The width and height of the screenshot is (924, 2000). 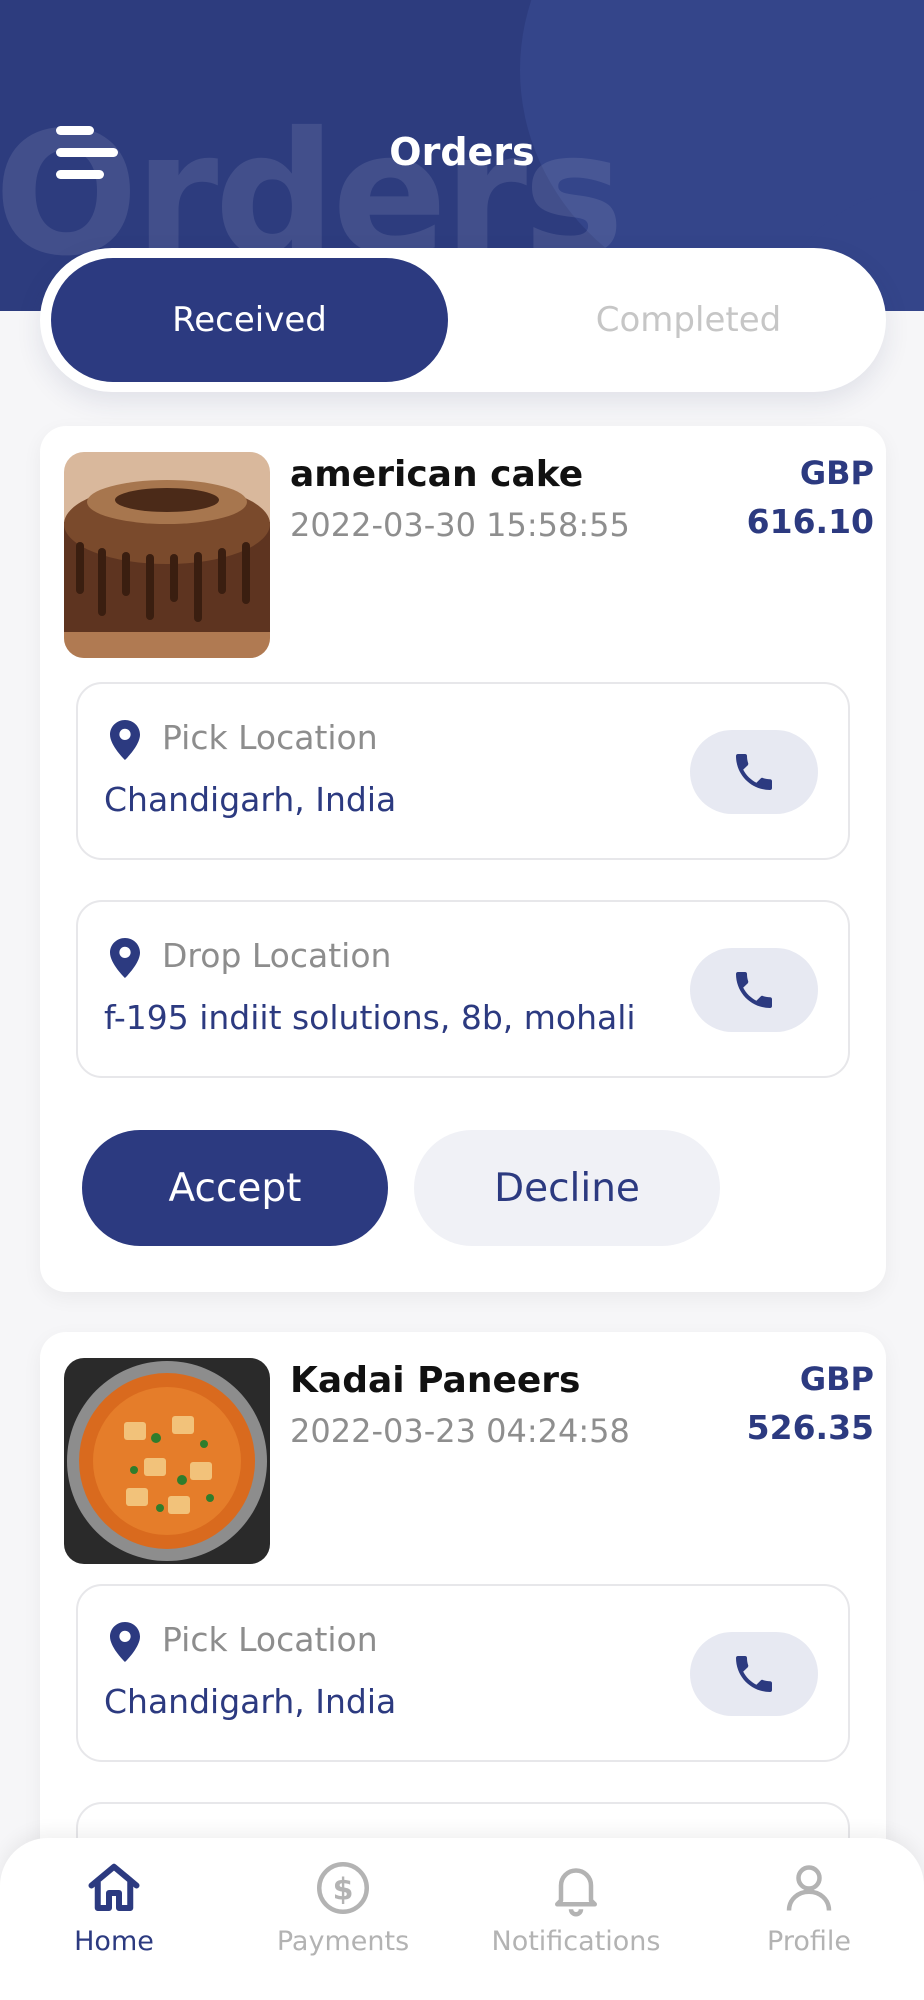 I want to click on home-icon, so click(x=114, y=1887).